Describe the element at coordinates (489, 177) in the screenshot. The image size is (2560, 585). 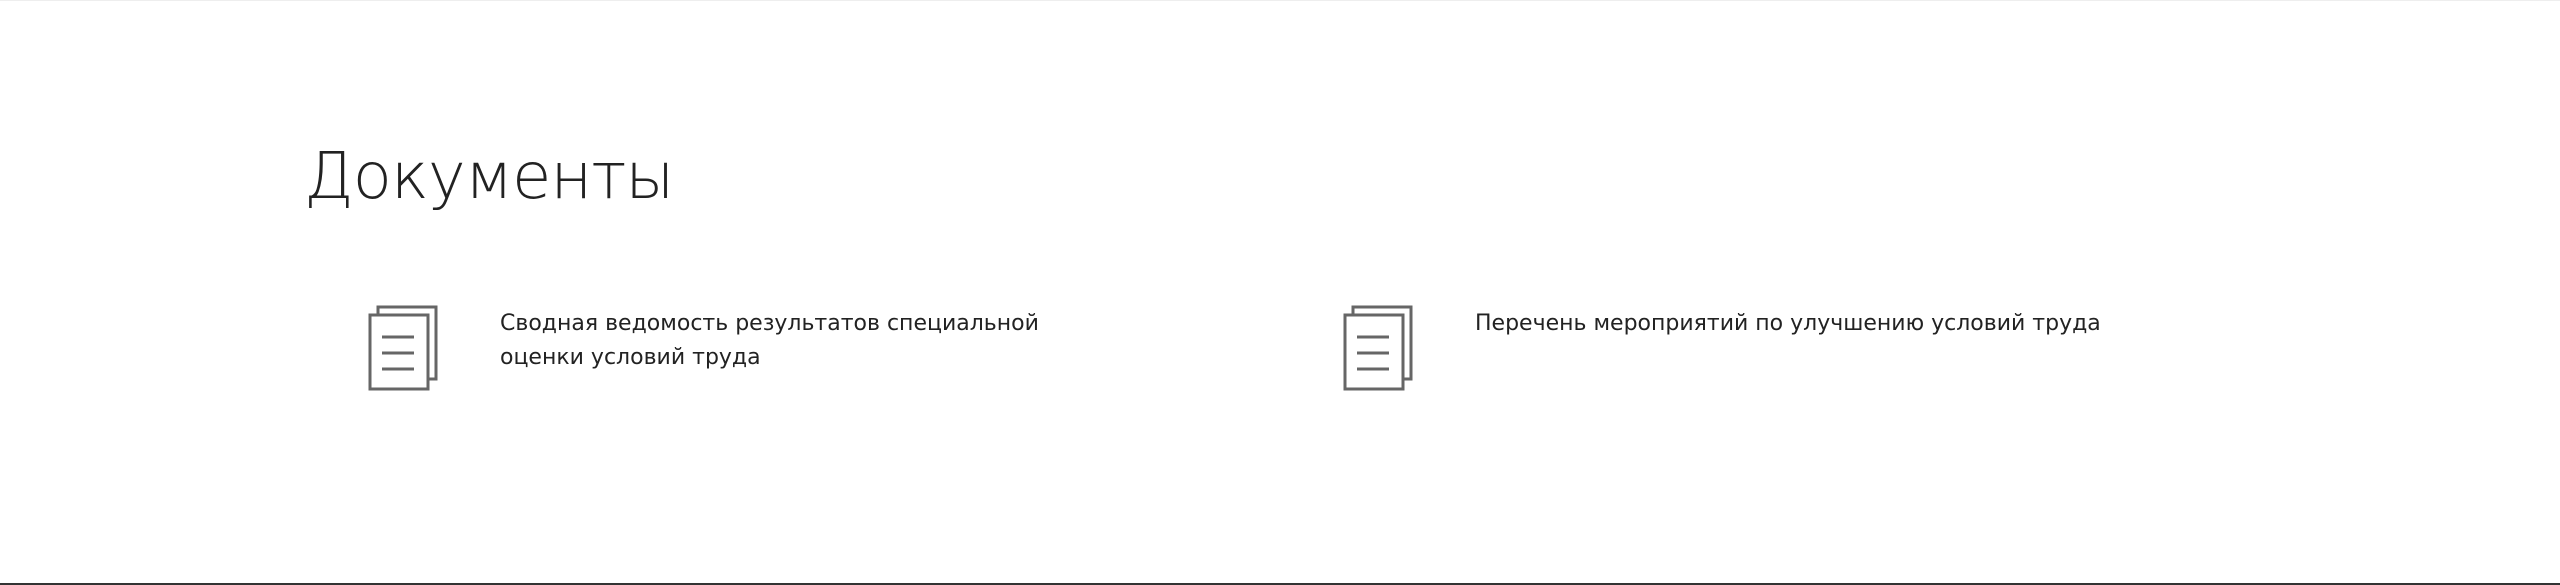
I see `section-title: Документы` at that location.